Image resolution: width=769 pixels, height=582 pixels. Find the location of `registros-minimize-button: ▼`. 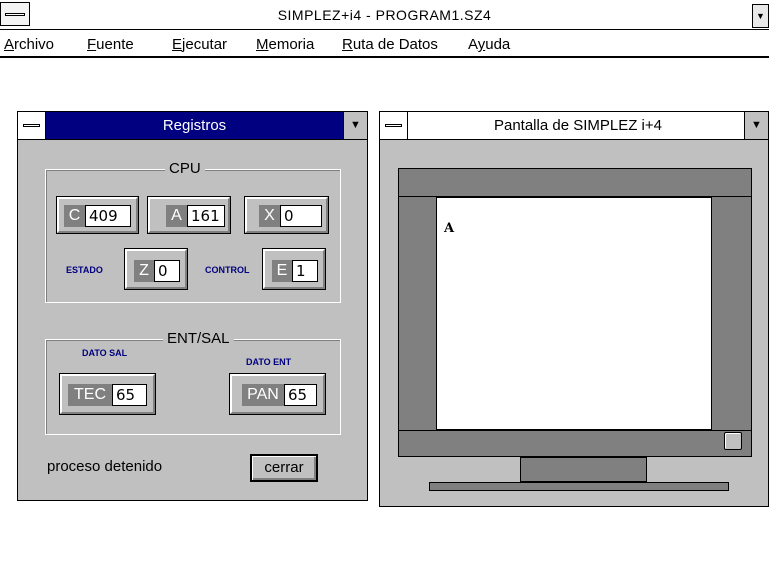

registros-minimize-button: ▼ is located at coordinates (355, 125).